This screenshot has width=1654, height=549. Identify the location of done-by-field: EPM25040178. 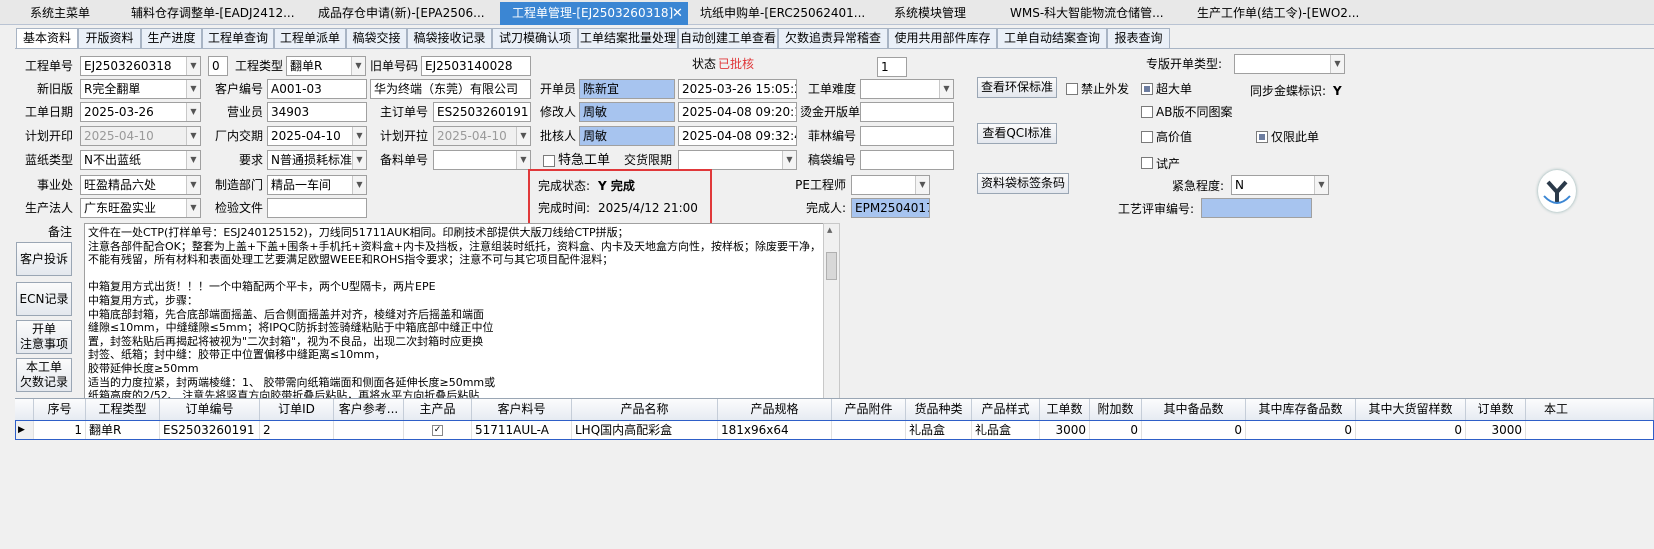
(890, 208).